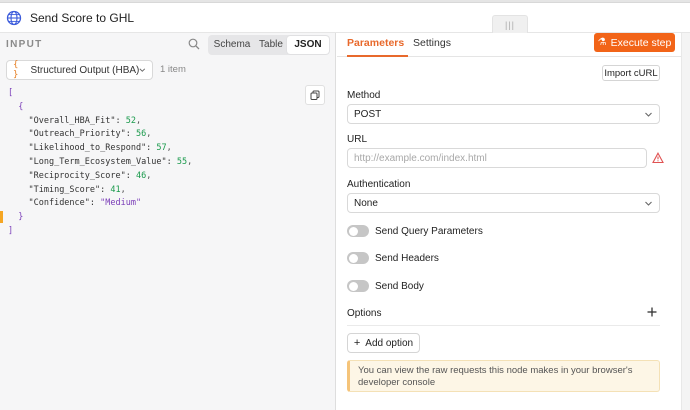  Describe the element at coordinates (165, 204) in the screenshot. I see `json-line: "Confidence": "Medium"` at that location.